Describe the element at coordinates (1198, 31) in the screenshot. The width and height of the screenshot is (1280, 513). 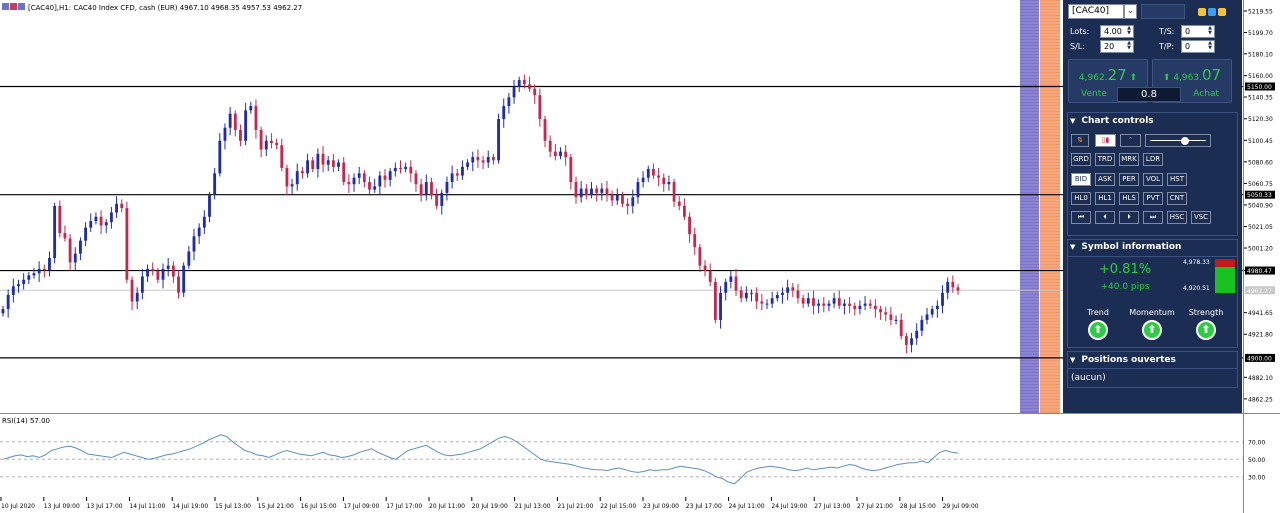
I see `ts-input: 0 ▲ ▼` at that location.